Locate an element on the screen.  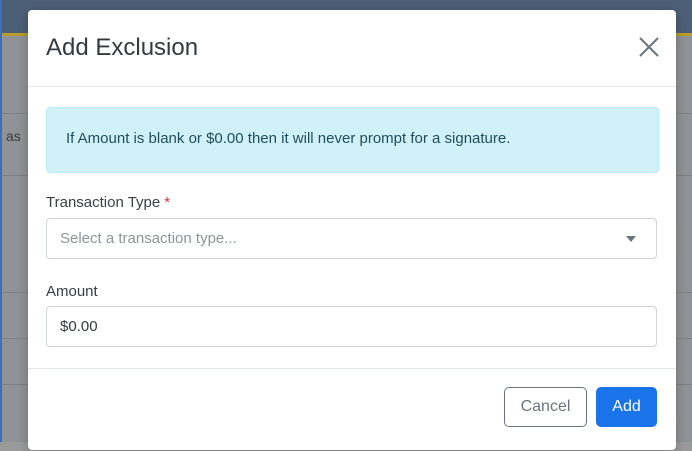
chevron-down-icon is located at coordinates (631, 239).